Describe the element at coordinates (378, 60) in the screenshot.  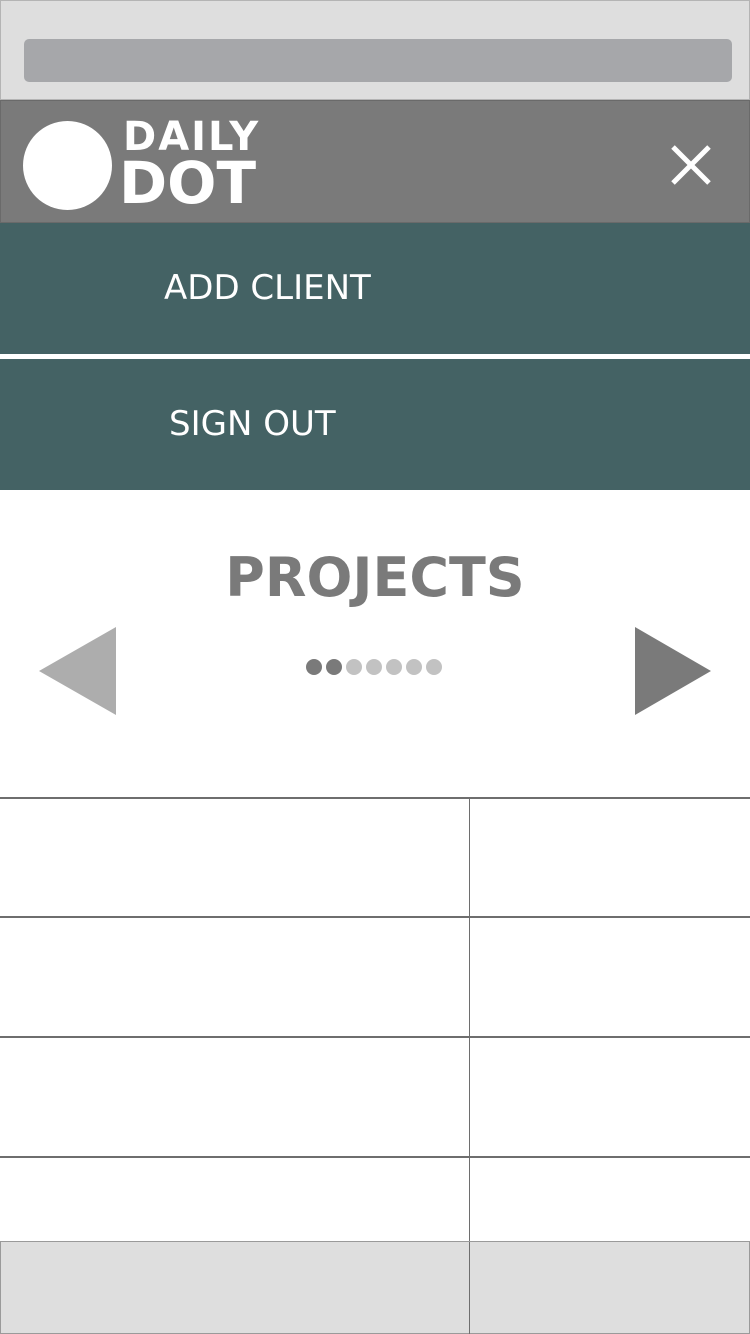
I see `address-bar` at that location.